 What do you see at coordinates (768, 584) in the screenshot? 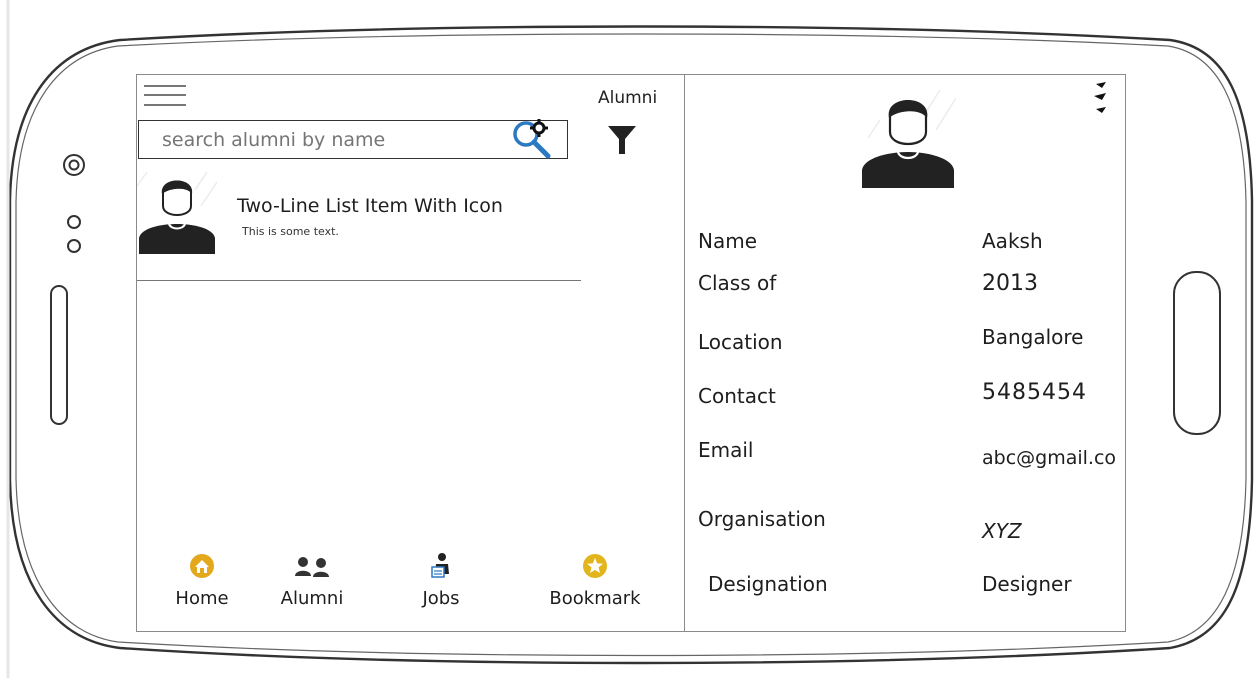
I see `detail-label-designation: Designation` at bounding box center [768, 584].